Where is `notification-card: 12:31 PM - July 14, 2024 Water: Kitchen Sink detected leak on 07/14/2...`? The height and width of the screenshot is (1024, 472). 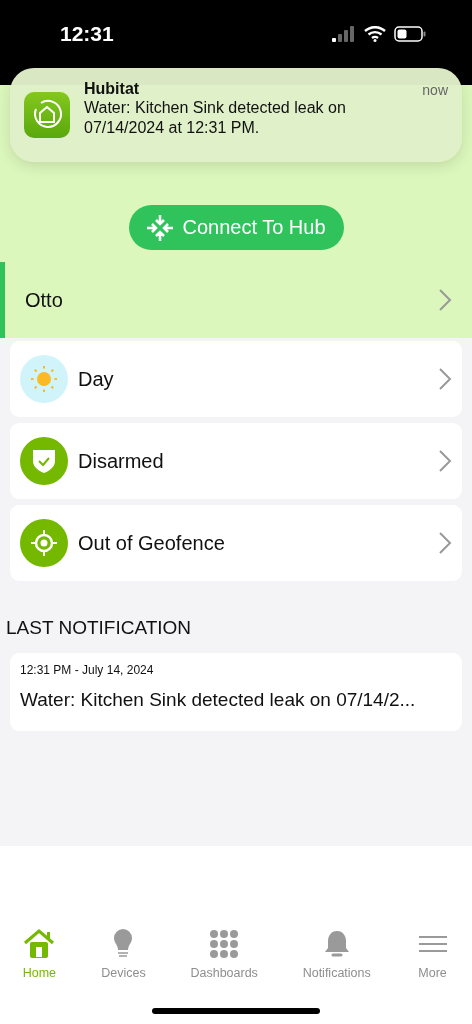
notification-card: 12:31 PM - July 14, 2024 Water: Kitchen Sink detected leak on 07/14/2... is located at coordinates (236, 692).